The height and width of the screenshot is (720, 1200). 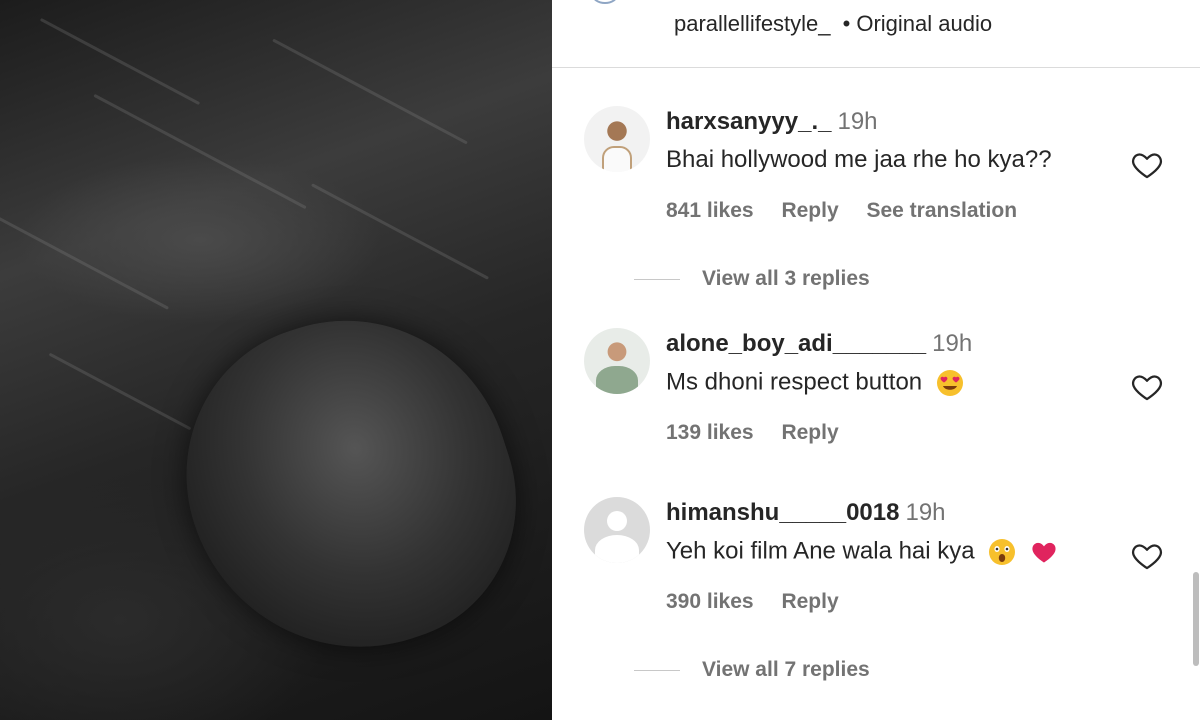 I want to click on see-translation-button: See translation, so click(x=941, y=210).